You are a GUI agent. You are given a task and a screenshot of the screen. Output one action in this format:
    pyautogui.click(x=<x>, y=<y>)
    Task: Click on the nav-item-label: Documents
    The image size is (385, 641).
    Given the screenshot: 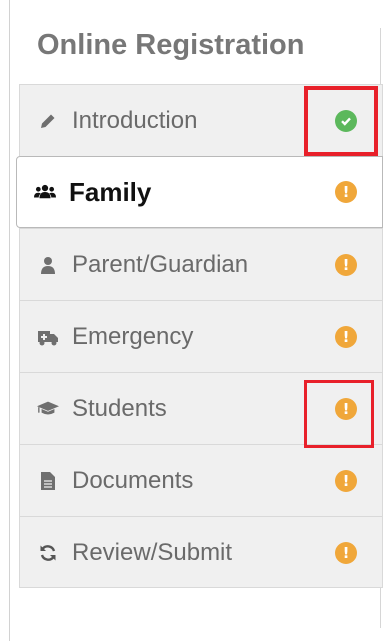 What is the action you would take?
    pyautogui.click(x=133, y=480)
    